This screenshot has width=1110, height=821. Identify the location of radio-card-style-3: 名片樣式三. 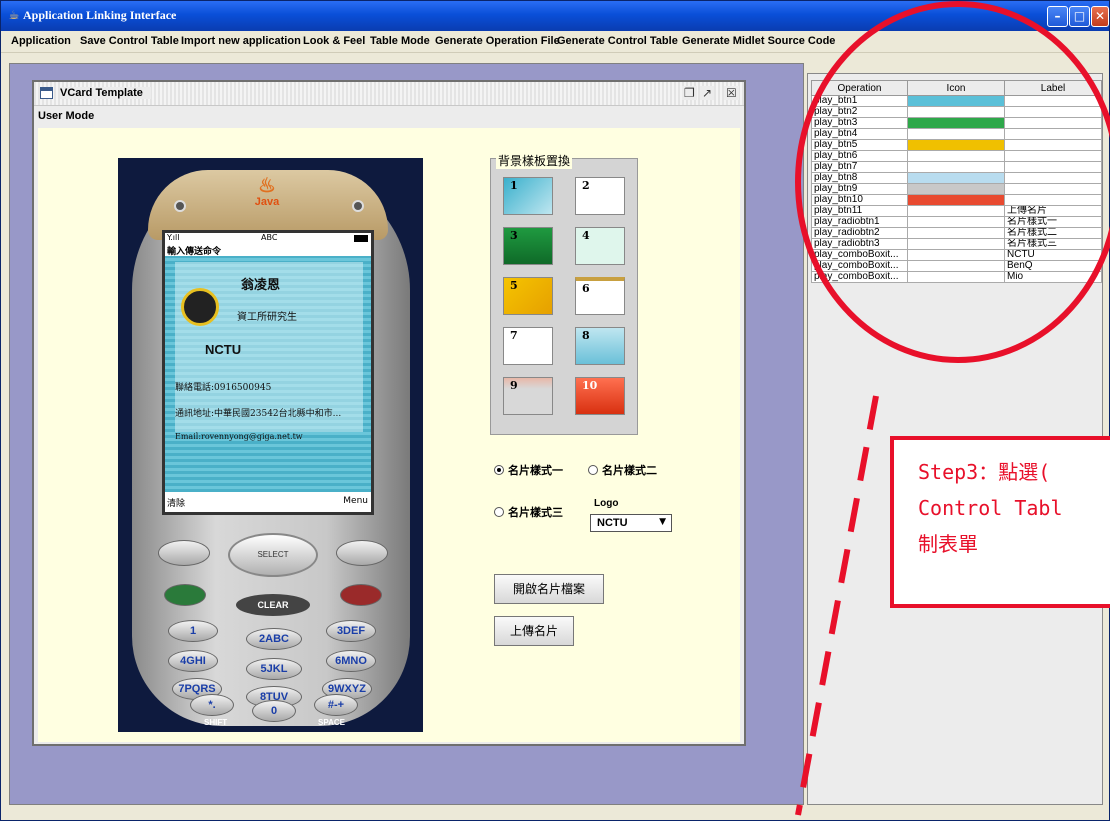
(528, 512).